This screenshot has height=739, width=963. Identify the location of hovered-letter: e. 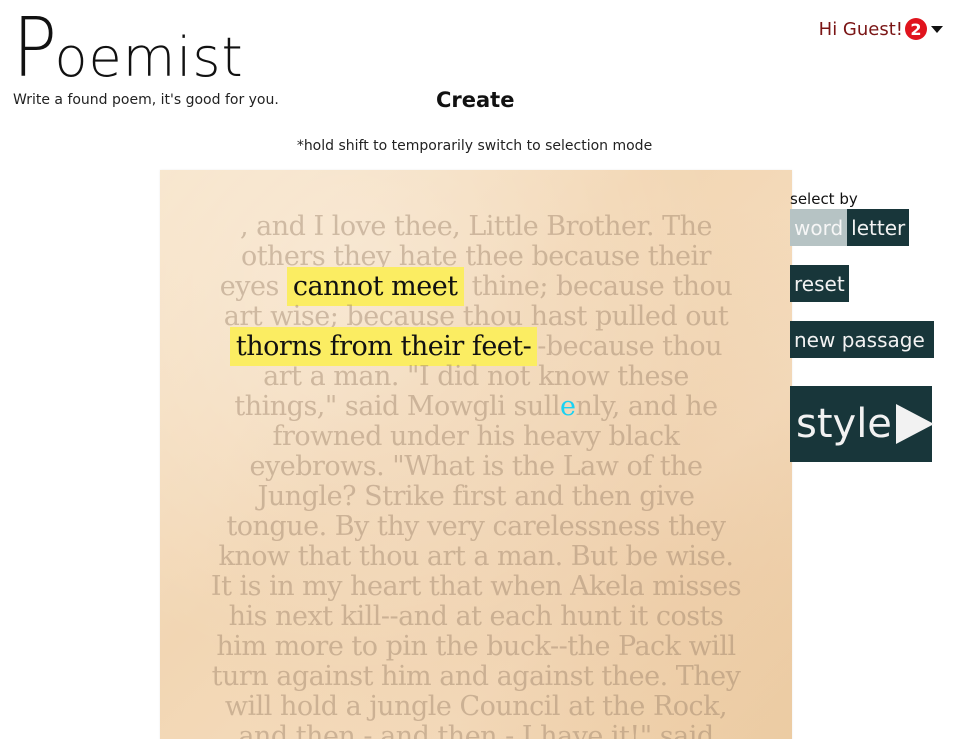
(568, 406).